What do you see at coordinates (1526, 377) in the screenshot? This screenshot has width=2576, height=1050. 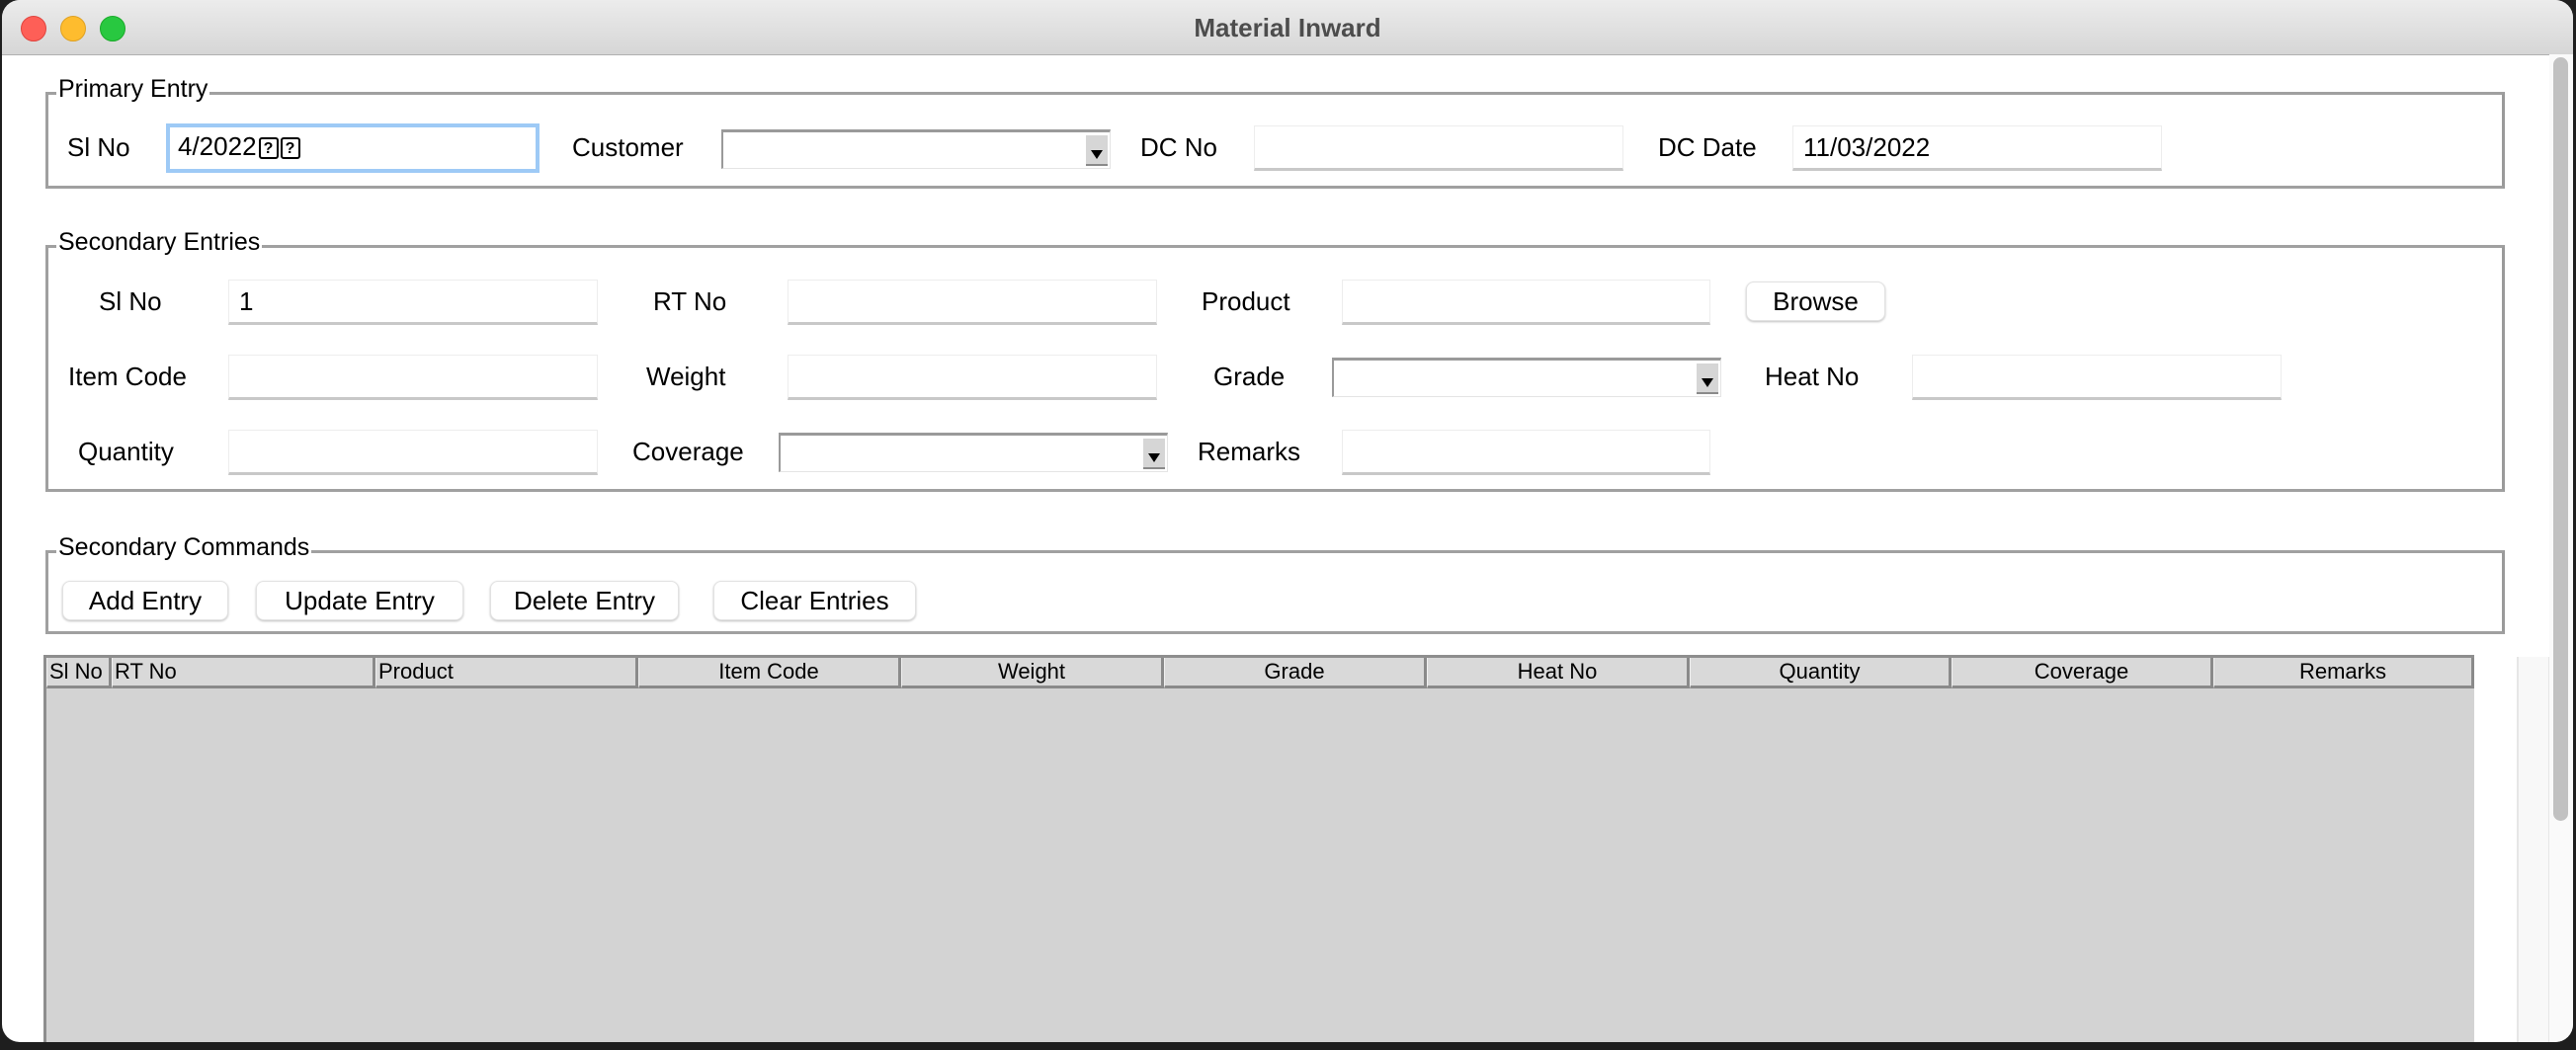 I see `grade-combobox` at bounding box center [1526, 377].